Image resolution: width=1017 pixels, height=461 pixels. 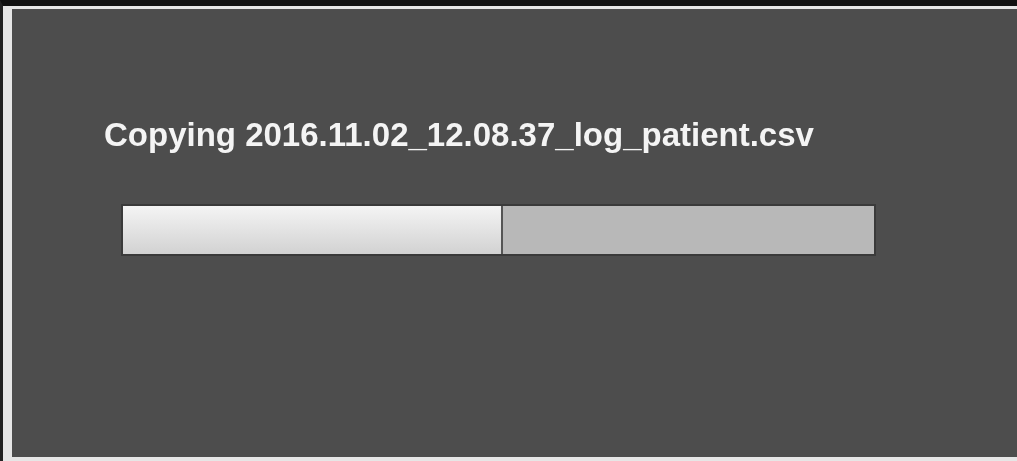 What do you see at coordinates (459, 135) in the screenshot?
I see `status-message: Copying 2016.11.02_12.08.37_log_patient.csv` at bounding box center [459, 135].